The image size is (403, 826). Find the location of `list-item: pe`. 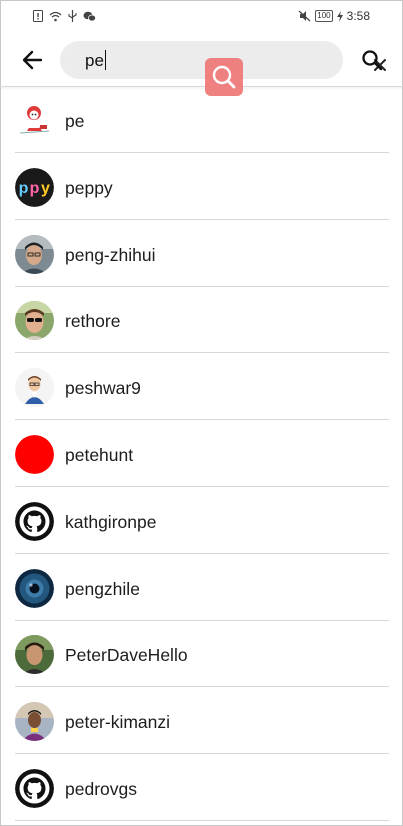

list-item: pe is located at coordinates (201, 120).